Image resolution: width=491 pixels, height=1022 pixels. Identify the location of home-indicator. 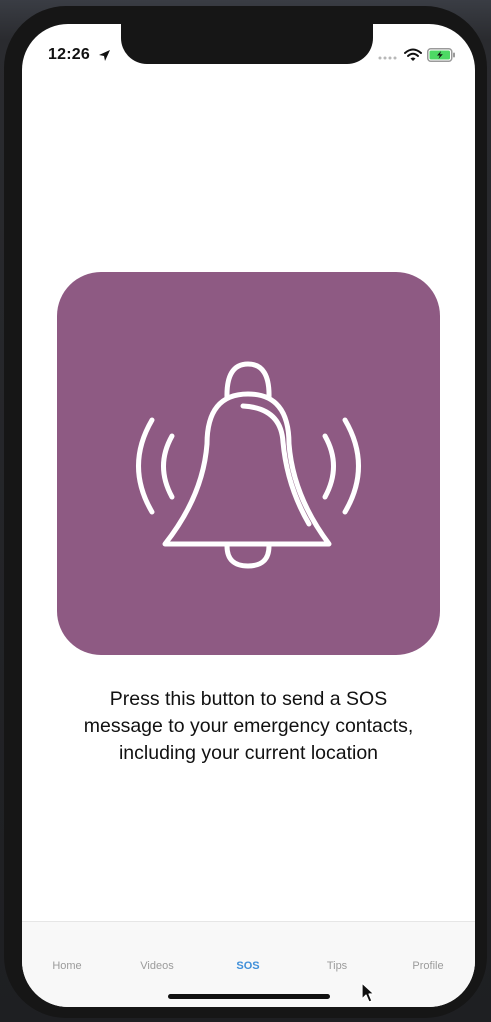
(249, 996).